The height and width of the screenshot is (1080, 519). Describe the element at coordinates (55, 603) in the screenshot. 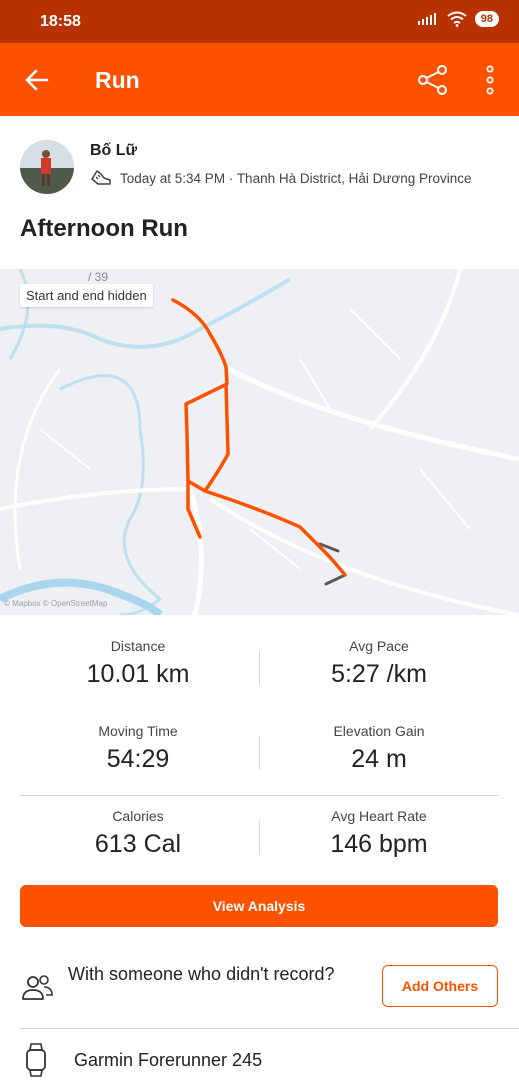

I see `map-attribution: © Mapbox © OpenStreetMap` at that location.